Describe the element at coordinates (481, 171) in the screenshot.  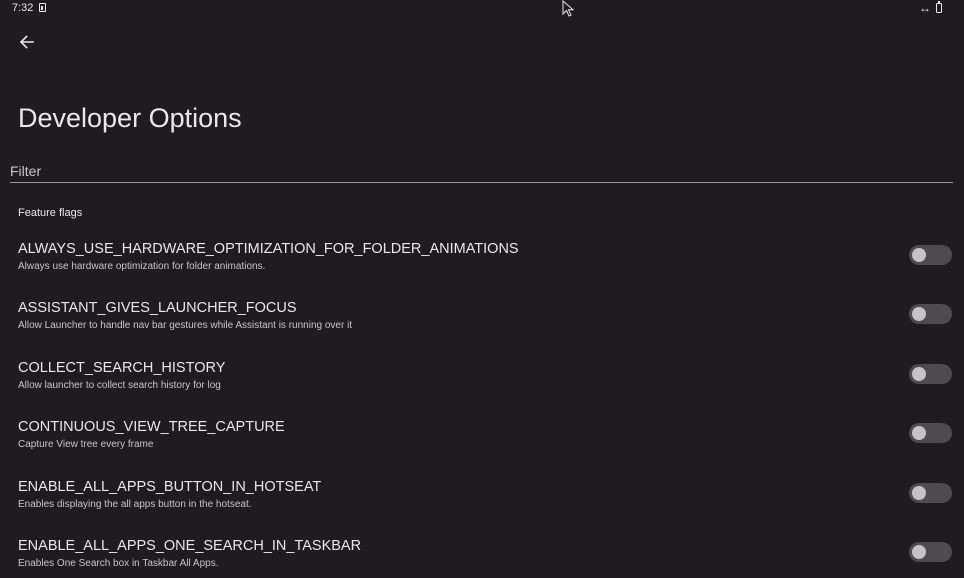
I see `filter-input` at that location.